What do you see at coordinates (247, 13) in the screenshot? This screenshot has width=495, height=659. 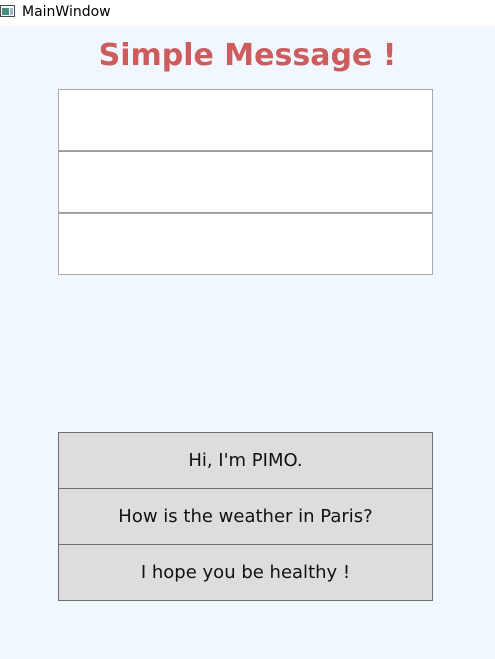 I see `title-bar: MainWindow` at bounding box center [247, 13].